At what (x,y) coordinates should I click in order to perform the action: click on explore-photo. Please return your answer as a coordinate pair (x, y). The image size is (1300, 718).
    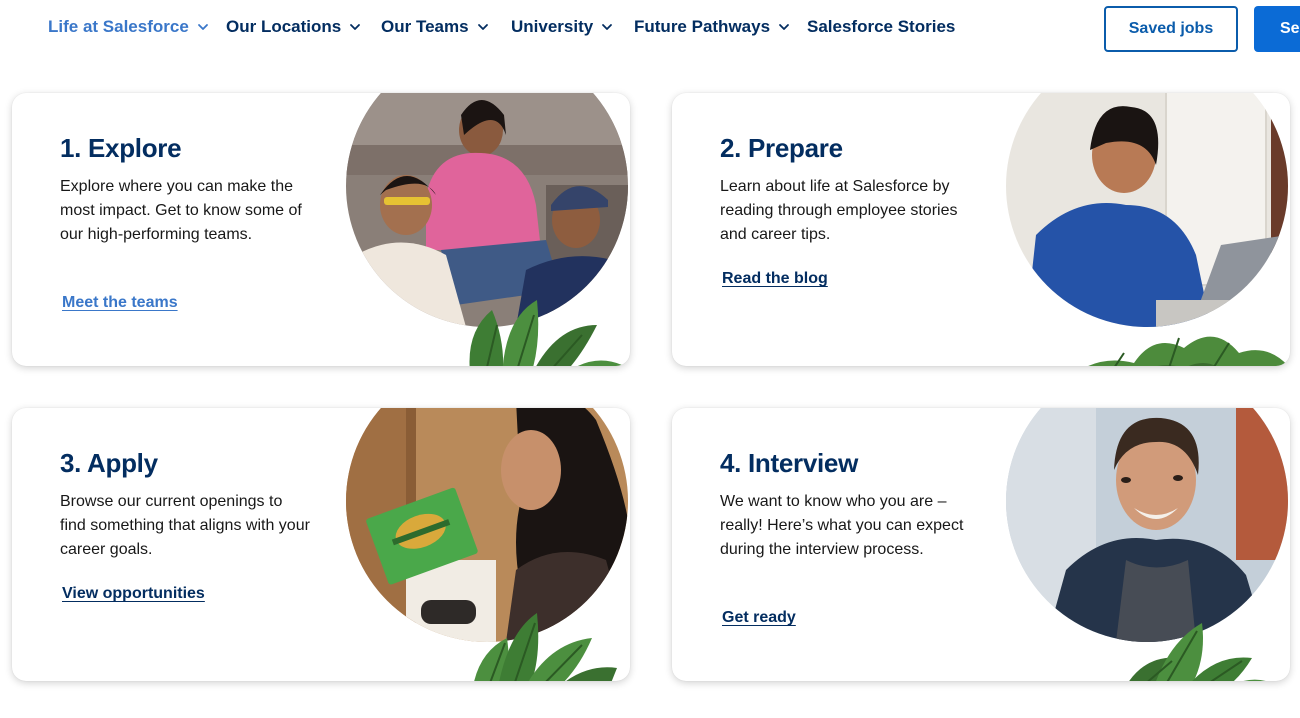
    Looking at the image, I should click on (487, 210).